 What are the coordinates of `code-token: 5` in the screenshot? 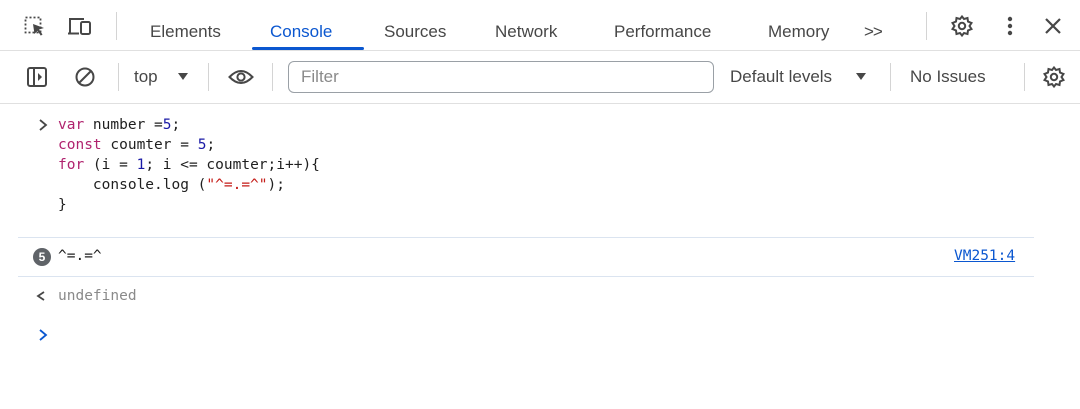 It's located at (167, 125).